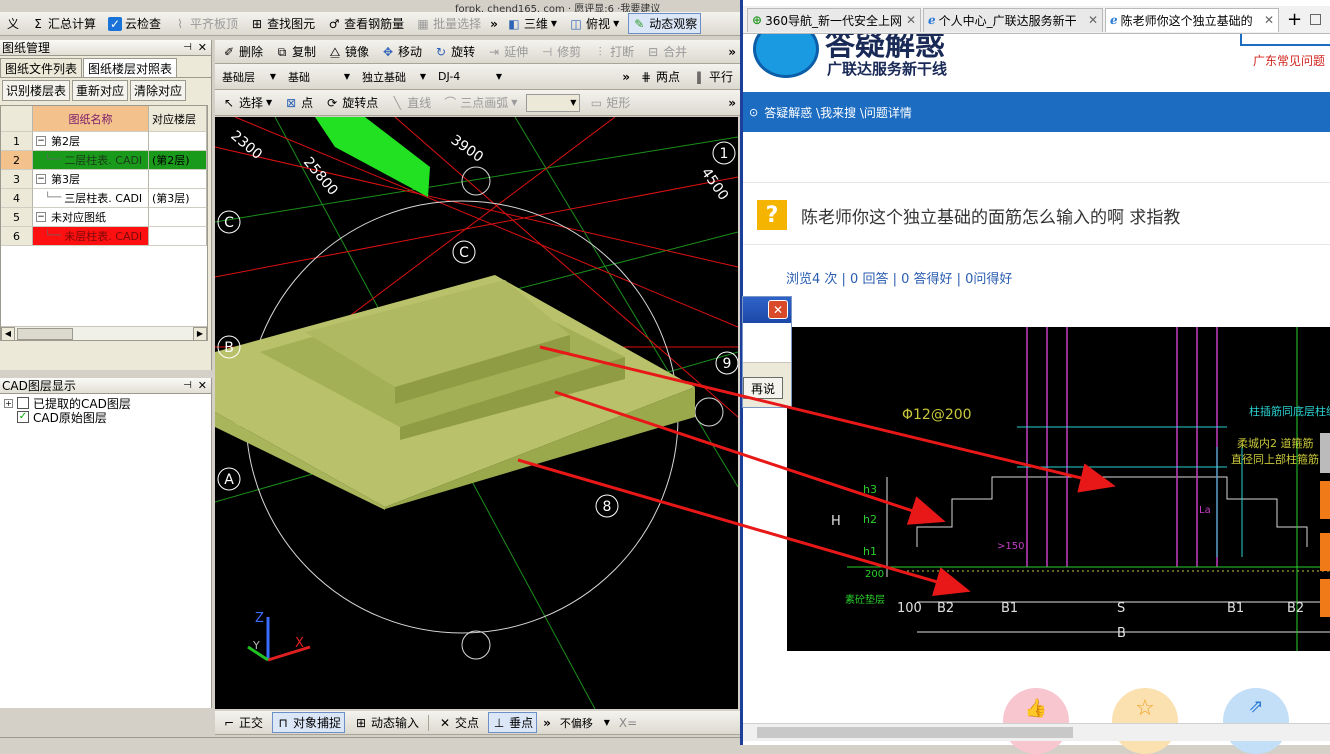 The image size is (1330, 754). Describe the element at coordinates (1316, 19) in the screenshot. I see `restore-window-icon` at that location.